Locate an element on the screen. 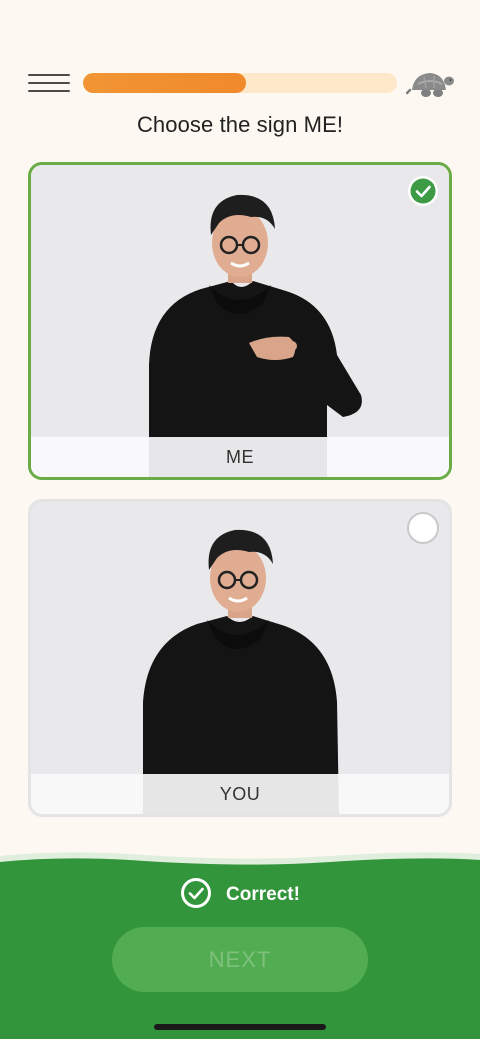  next-button: NEXT is located at coordinates (240, 959).